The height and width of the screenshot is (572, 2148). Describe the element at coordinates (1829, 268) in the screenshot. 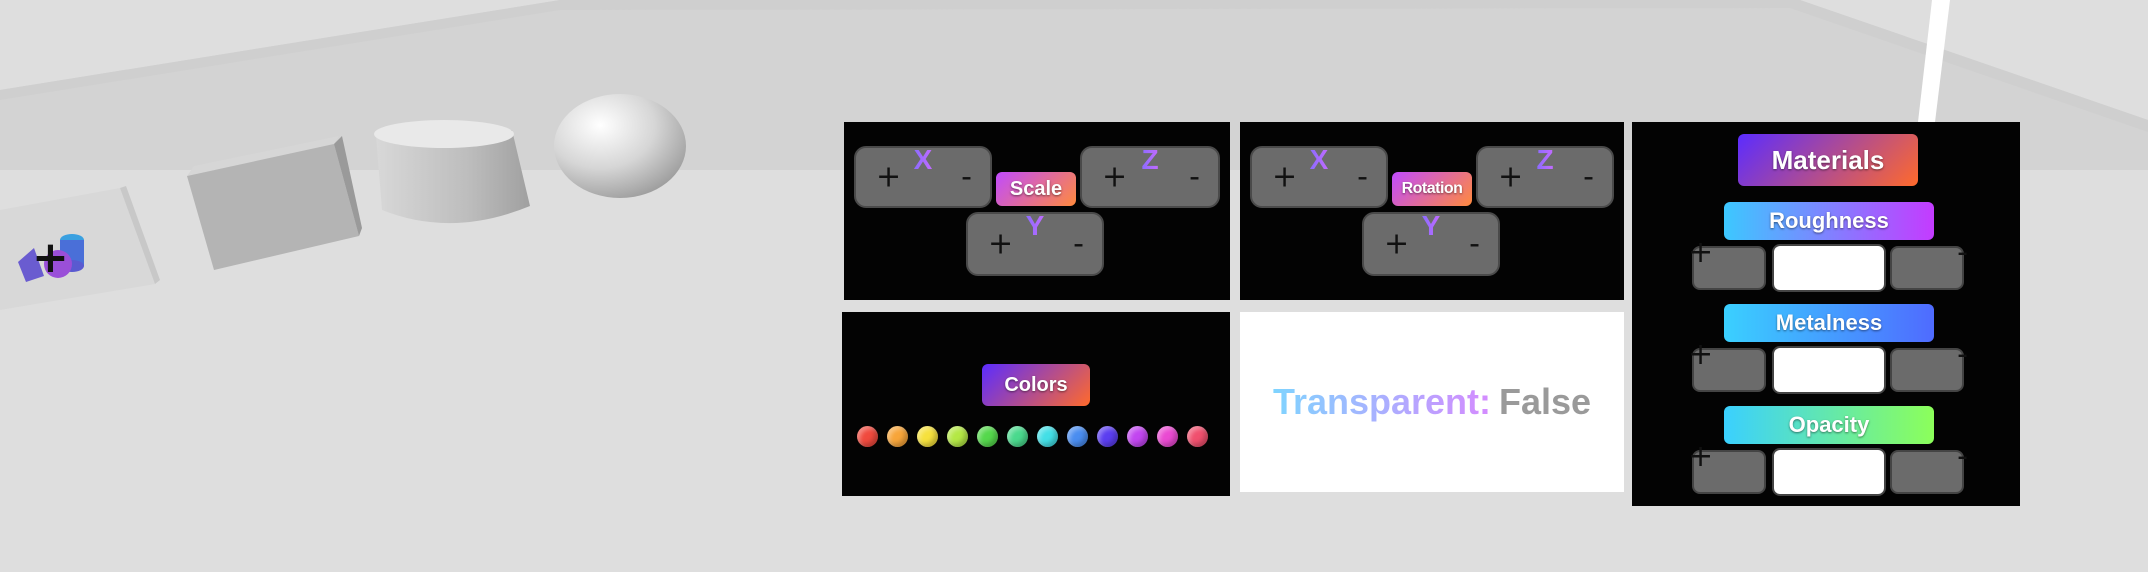

I see `roughness-value-box` at that location.